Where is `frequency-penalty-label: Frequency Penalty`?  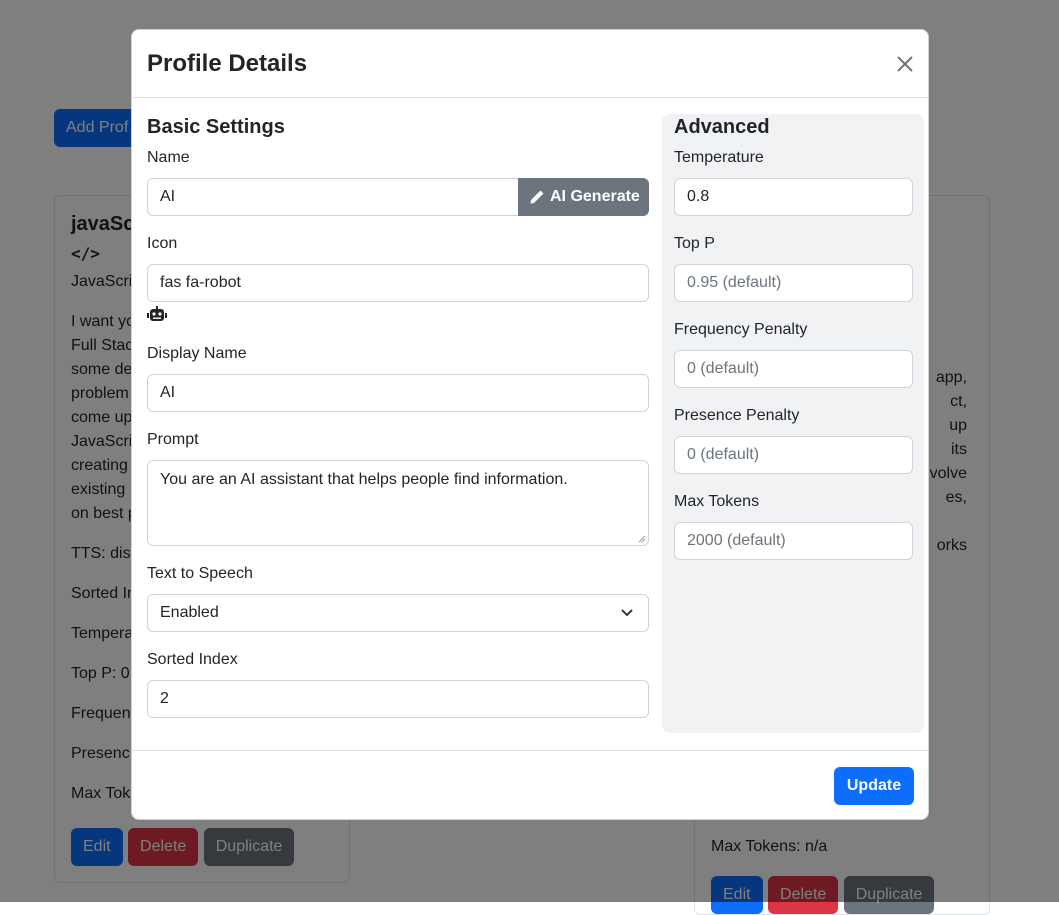
frequency-penalty-label: Frequency Penalty is located at coordinates (741, 329).